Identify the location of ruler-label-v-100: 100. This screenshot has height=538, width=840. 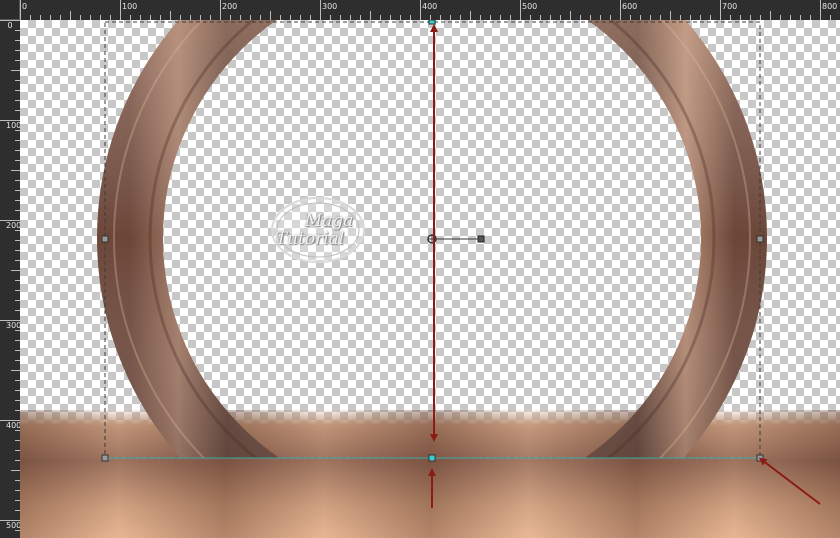
(13, 125).